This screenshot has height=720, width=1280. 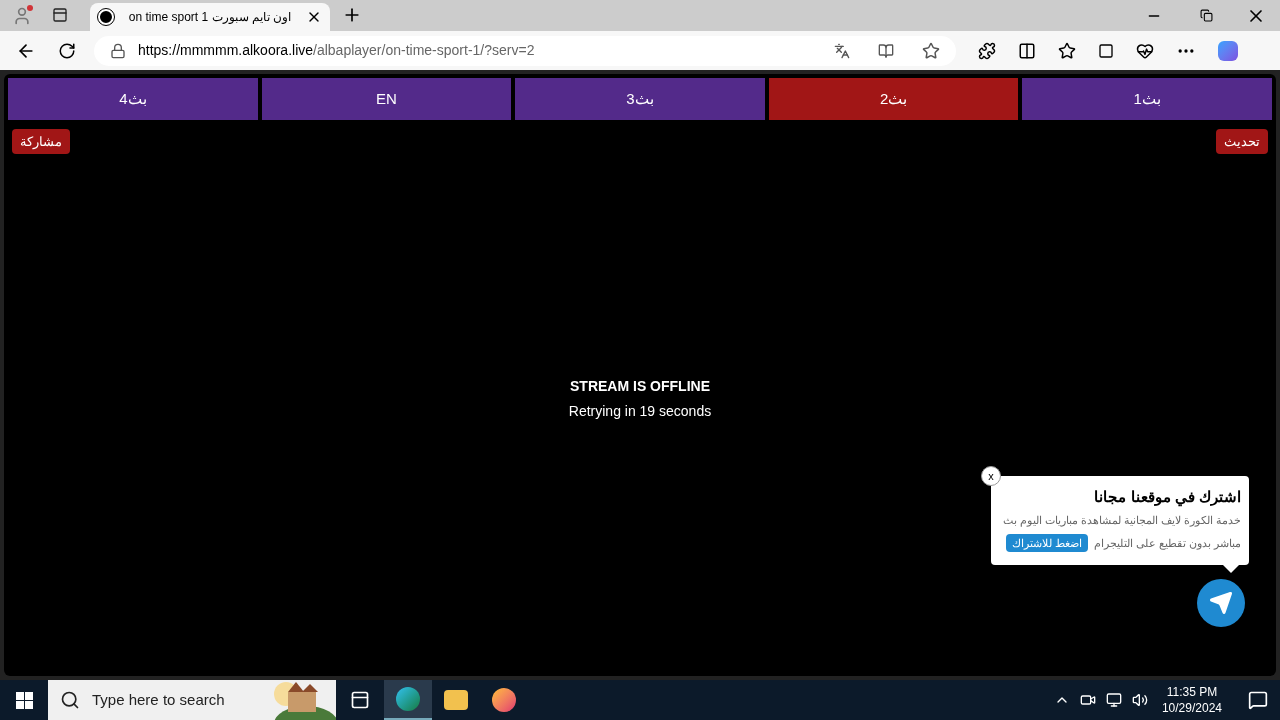 I want to click on telegram-button, so click(x=1221, y=602).